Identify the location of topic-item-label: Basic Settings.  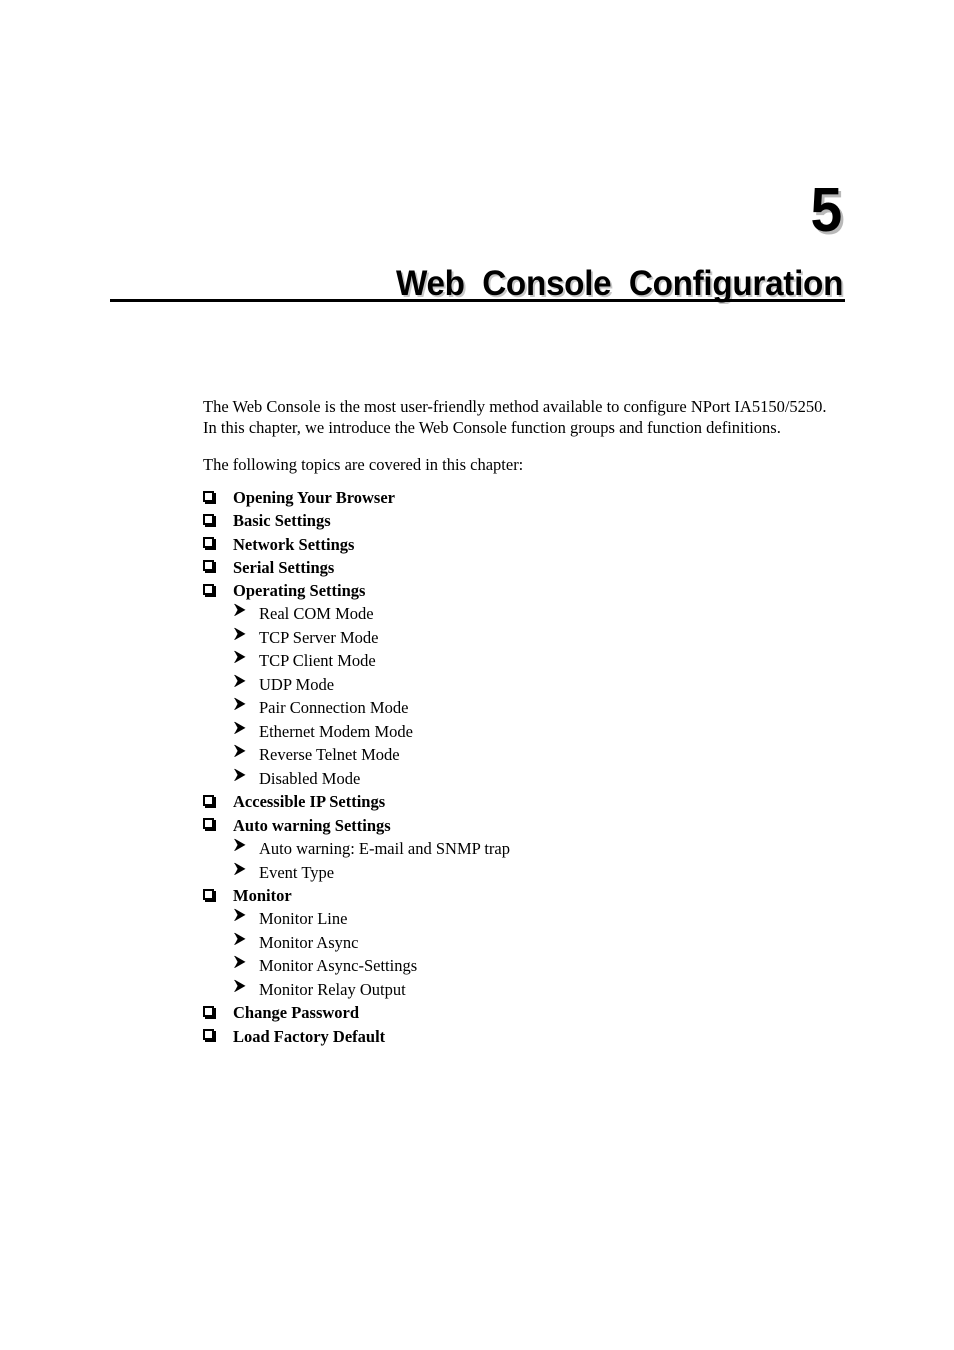
(282, 521).